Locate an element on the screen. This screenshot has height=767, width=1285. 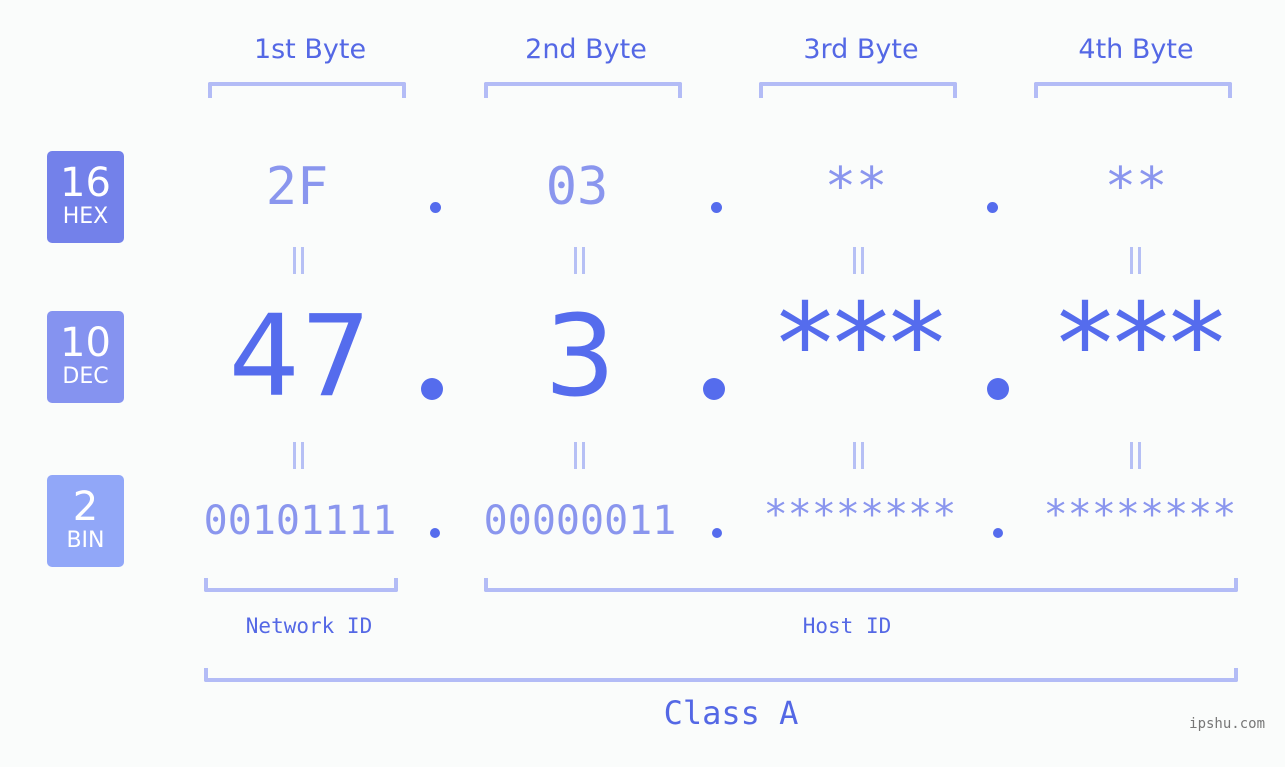
byte-header-3: 3rd Byte is located at coordinates (861, 49).